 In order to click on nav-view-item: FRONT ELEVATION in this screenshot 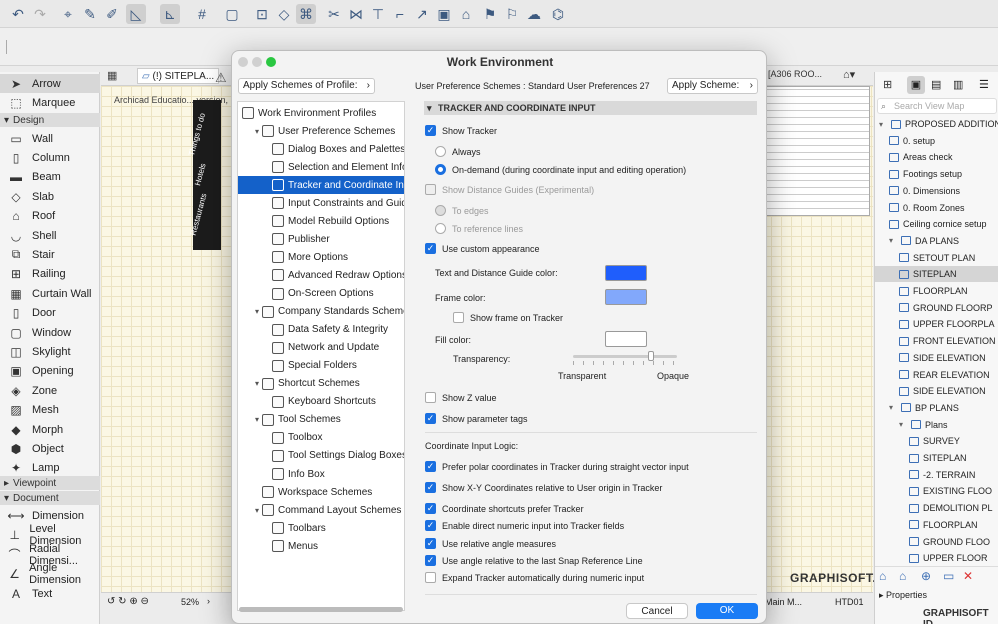, I will do `click(936, 341)`.